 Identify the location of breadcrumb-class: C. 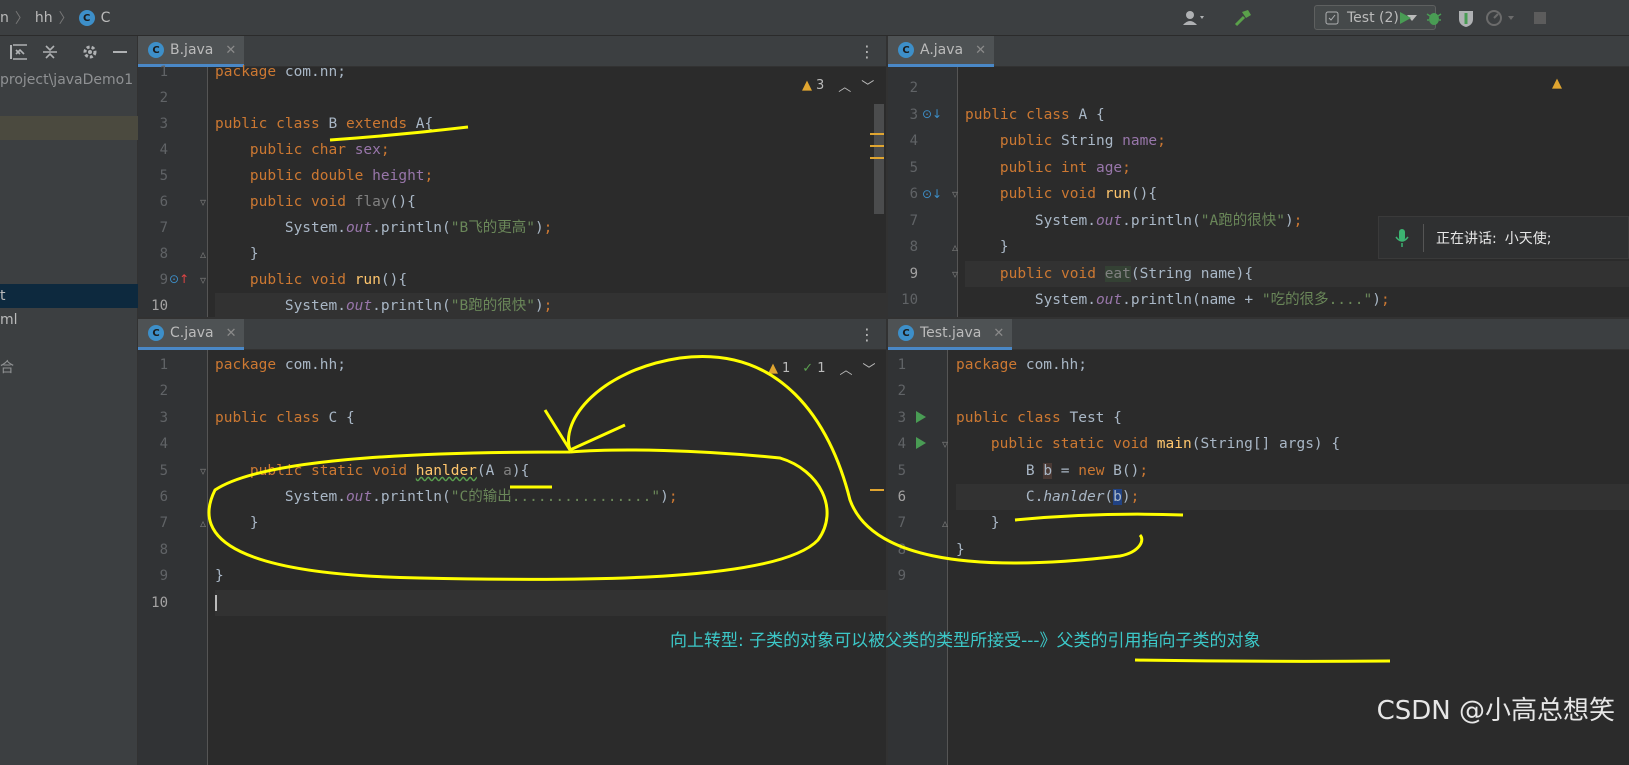
(106, 18).